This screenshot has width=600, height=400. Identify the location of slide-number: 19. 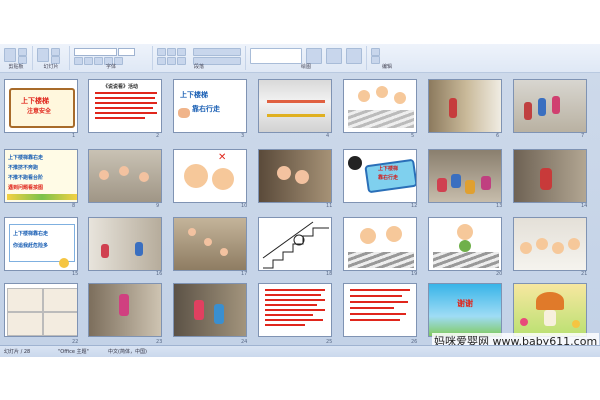
(414, 274).